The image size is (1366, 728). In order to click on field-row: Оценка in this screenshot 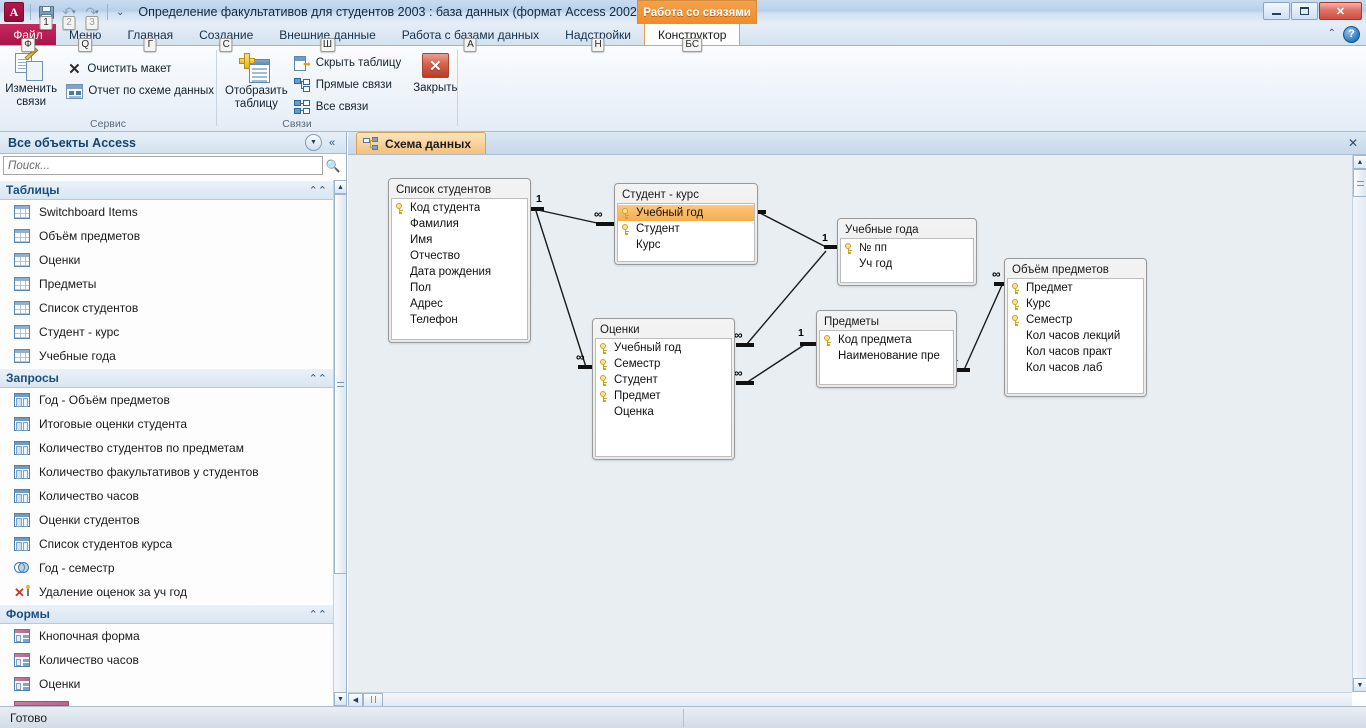, I will do `click(663, 412)`.